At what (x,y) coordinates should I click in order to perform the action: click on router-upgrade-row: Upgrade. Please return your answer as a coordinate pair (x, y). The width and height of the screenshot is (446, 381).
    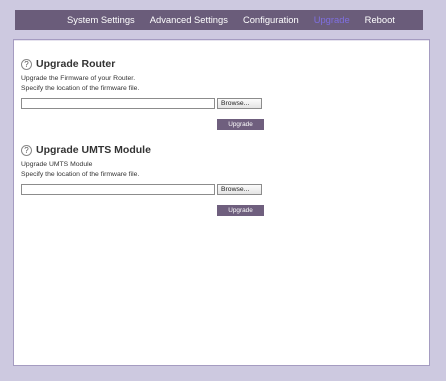
    Looking at the image, I should click on (151, 121).